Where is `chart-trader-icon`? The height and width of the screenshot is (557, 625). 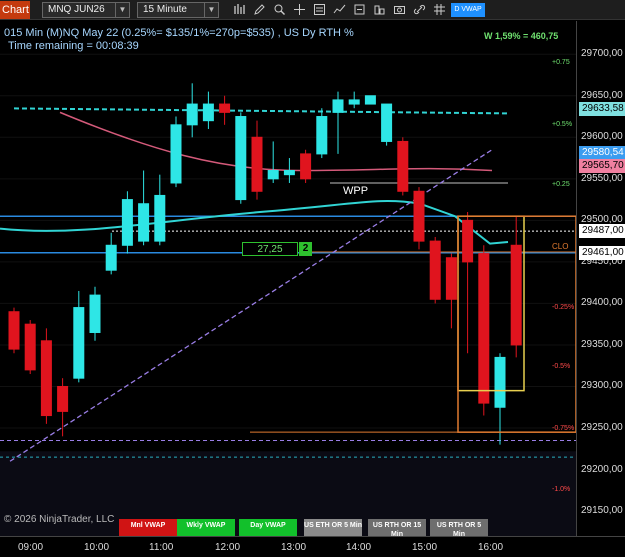
chart-trader-icon is located at coordinates (379, 9).